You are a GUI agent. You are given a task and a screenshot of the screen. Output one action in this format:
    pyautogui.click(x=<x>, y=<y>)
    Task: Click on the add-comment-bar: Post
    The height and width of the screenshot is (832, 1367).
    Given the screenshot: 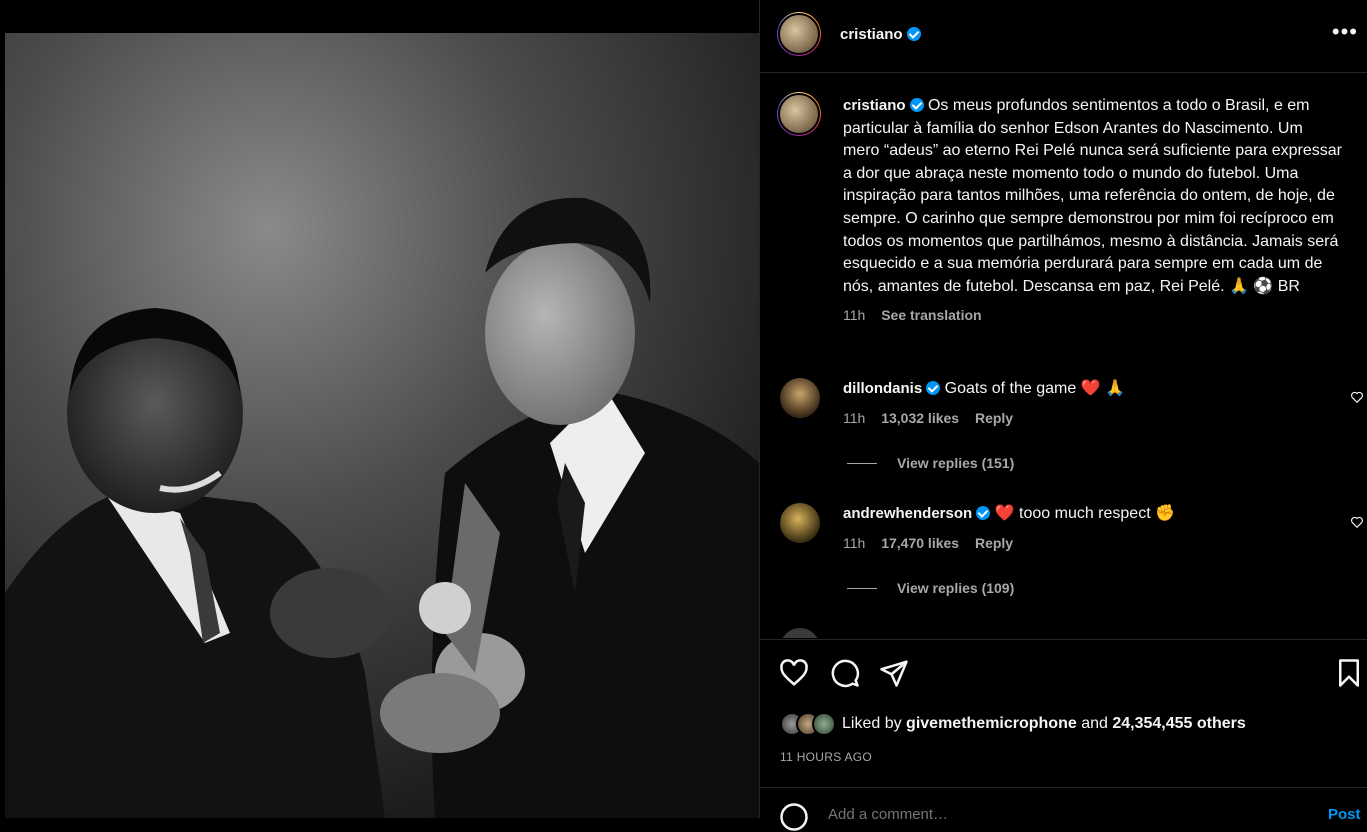 What is the action you would take?
    pyautogui.click(x=1063, y=809)
    